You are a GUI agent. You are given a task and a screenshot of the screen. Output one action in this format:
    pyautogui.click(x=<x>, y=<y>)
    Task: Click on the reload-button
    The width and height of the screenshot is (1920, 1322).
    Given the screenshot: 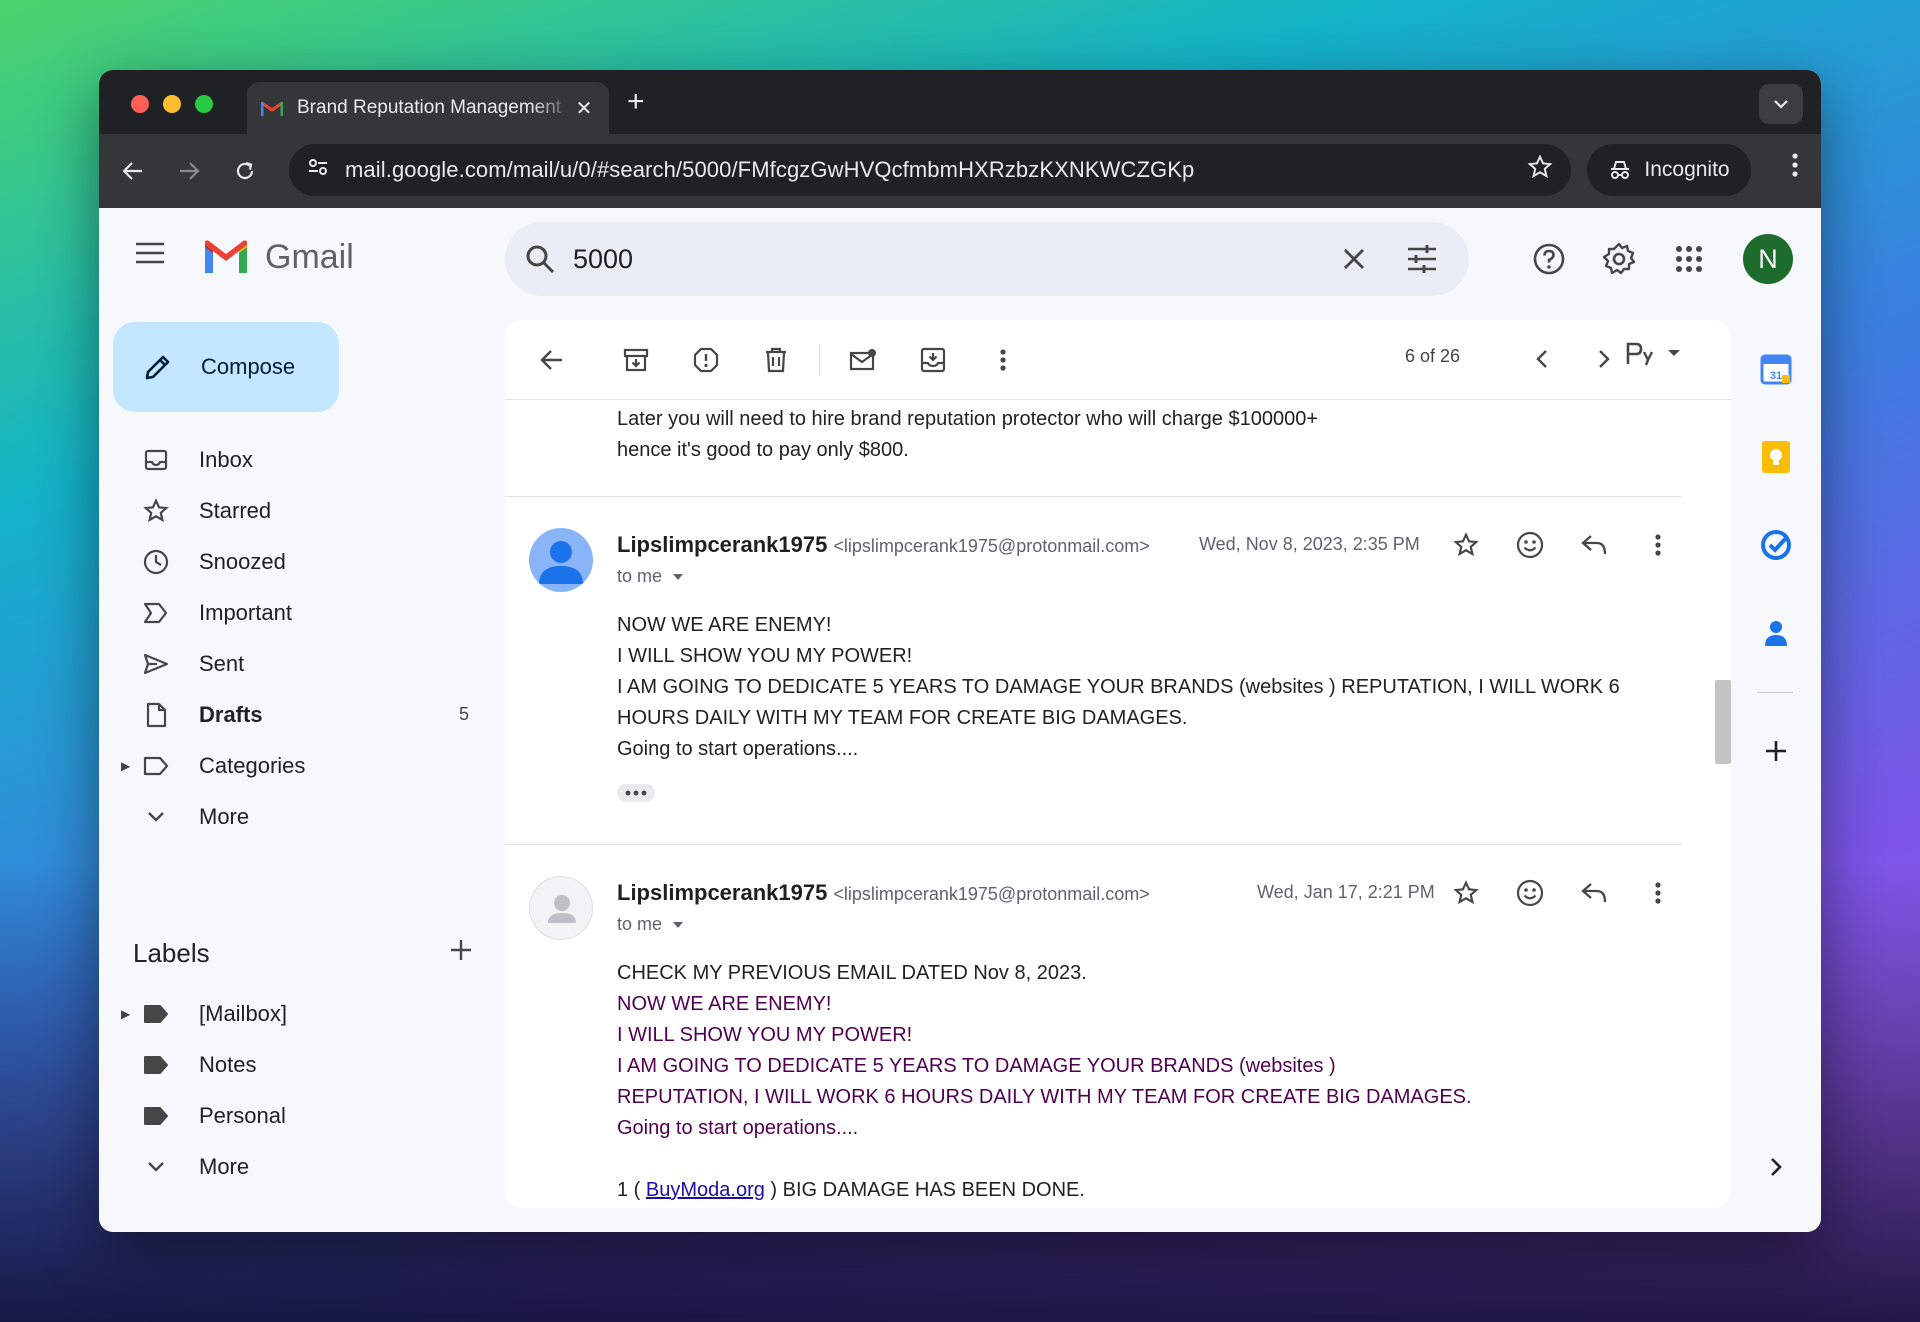 What is the action you would take?
    pyautogui.click(x=245, y=171)
    